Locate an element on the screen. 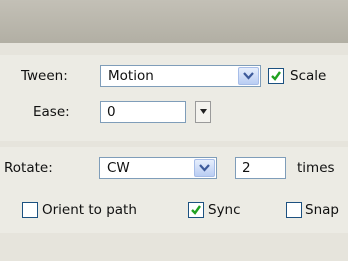  ease-stepper is located at coordinates (203, 112).